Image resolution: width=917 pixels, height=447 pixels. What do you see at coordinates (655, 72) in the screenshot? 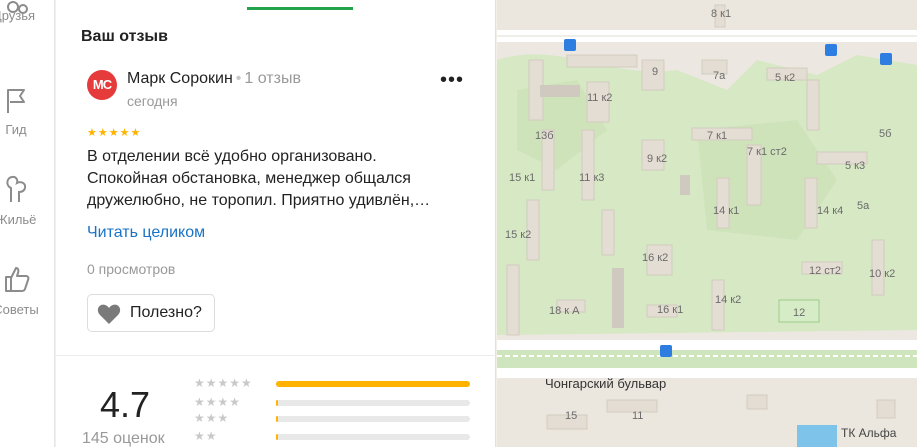
I see `building-number-label: 9` at bounding box center [655, 72].